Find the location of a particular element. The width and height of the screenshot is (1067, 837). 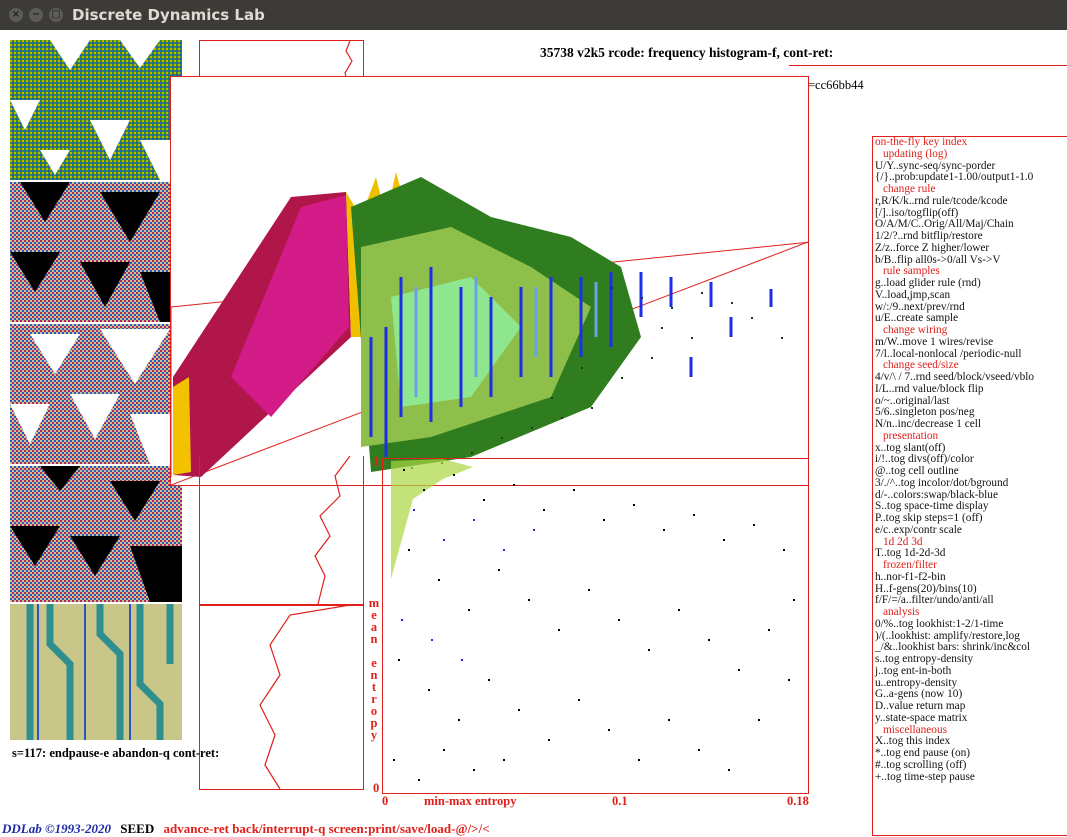

key-index-item: 1/2/?..rnd bitflip/restore is located at coordinates (929, 236).